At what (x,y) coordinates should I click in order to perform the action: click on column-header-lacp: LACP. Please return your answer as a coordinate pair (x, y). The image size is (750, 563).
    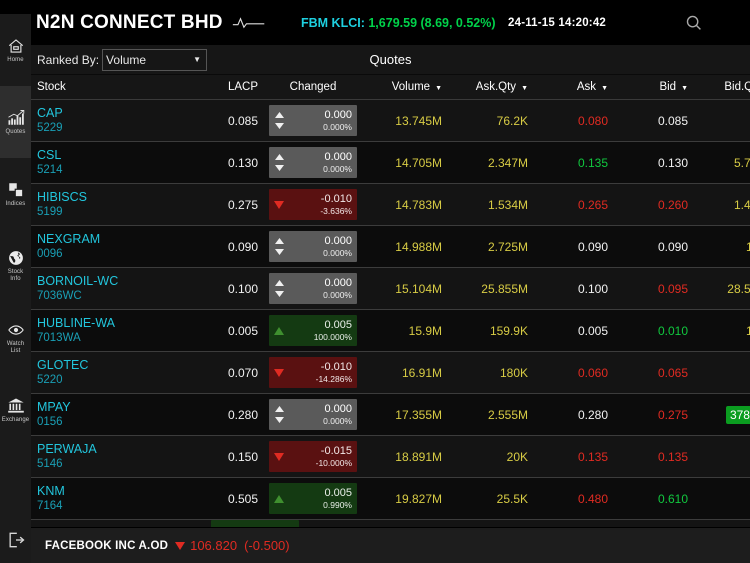
    Looking at the image, I should click on (235, 87).